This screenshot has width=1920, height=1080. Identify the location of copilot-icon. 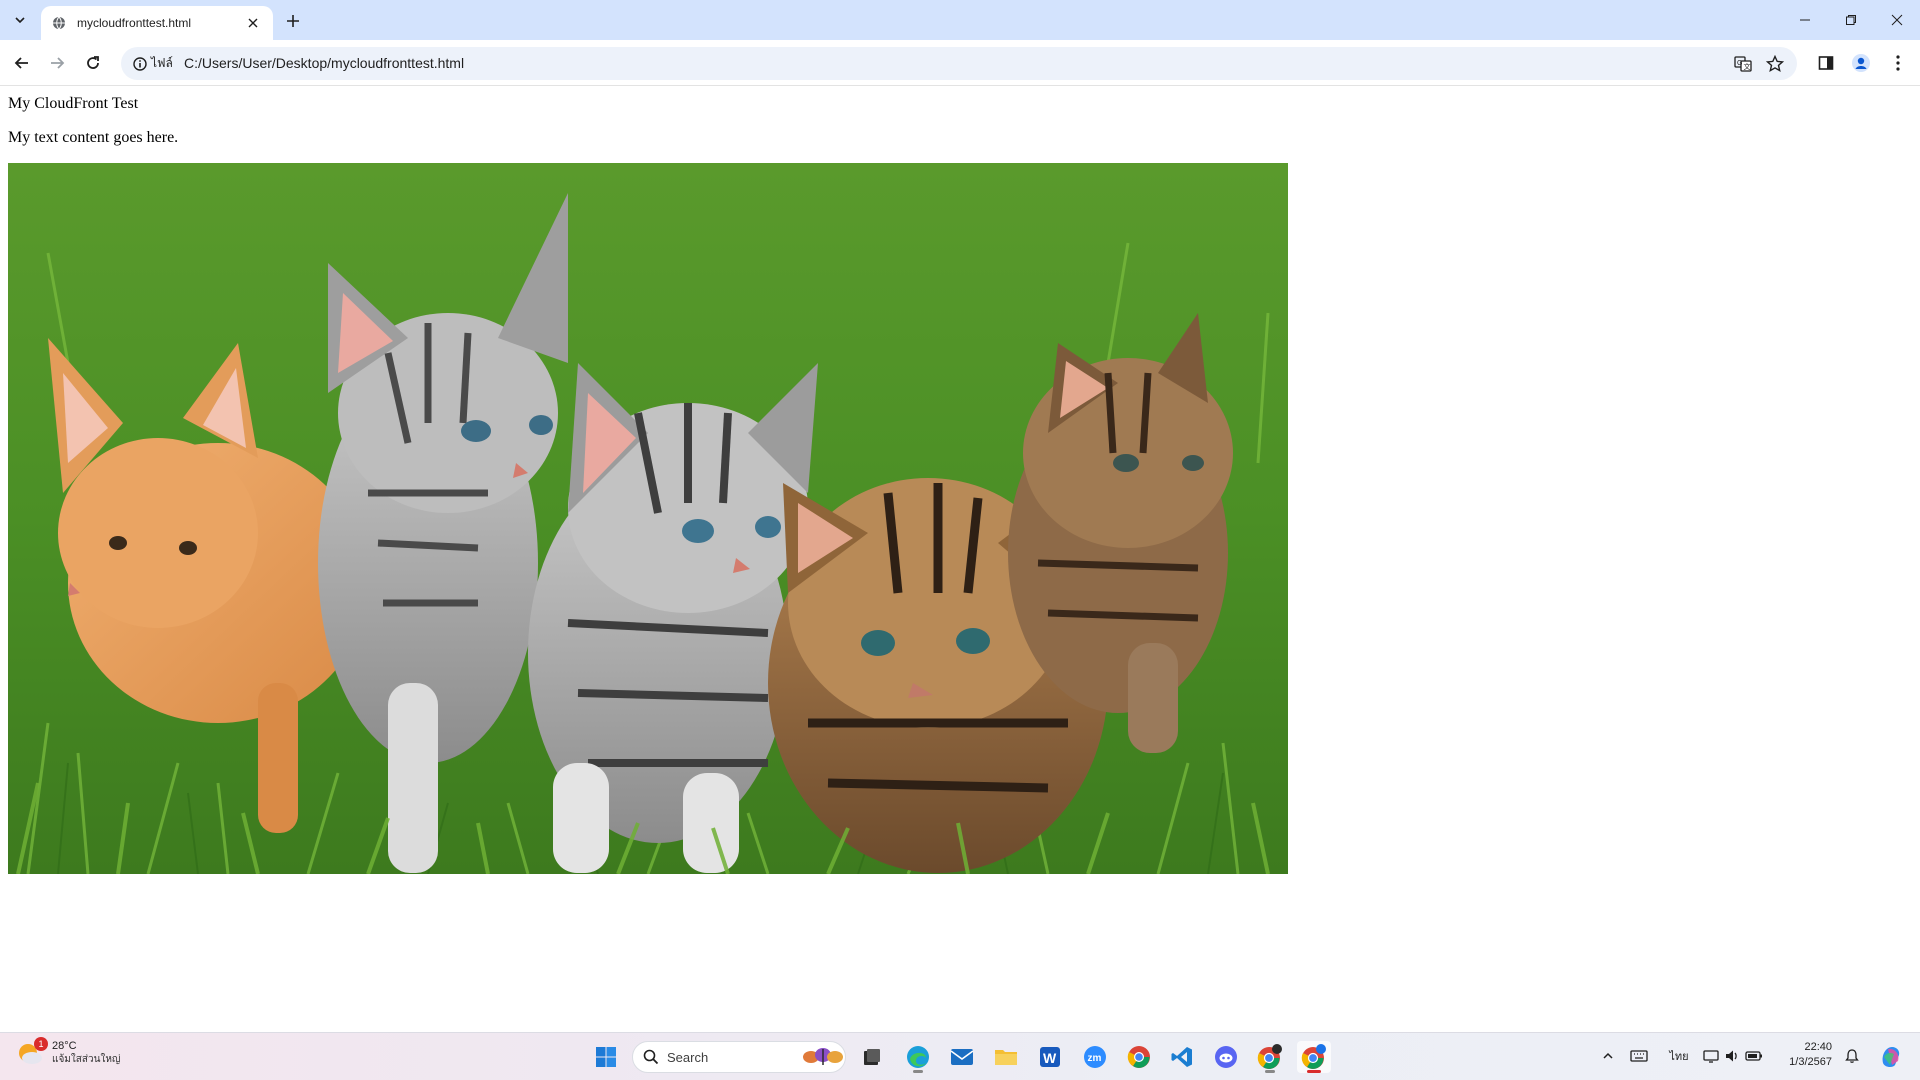
(1891, 1057).